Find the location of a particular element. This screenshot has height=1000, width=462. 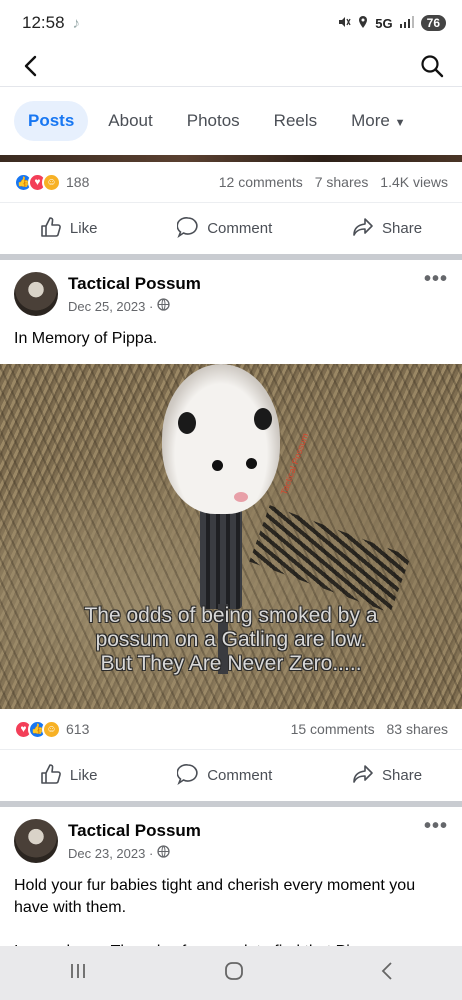

comments-count: 12 comments is located at coordinates (261, 182).